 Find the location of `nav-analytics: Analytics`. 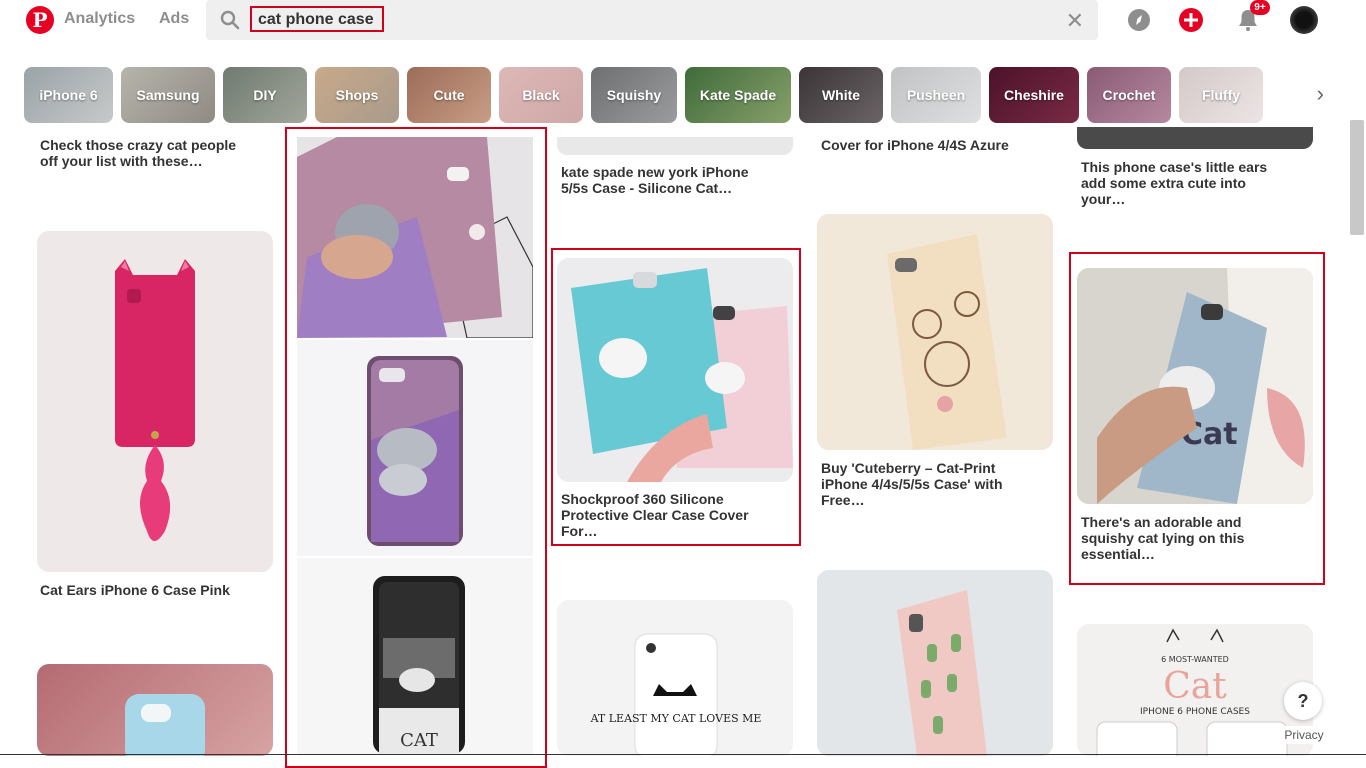

nav-analytics: Analytics is located at coordinates (99, 19).